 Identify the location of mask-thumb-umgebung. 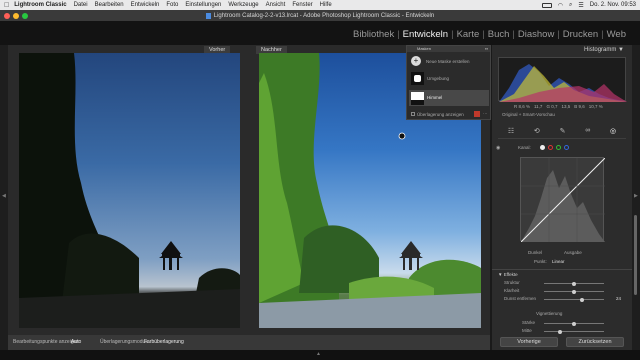
(417, 78).